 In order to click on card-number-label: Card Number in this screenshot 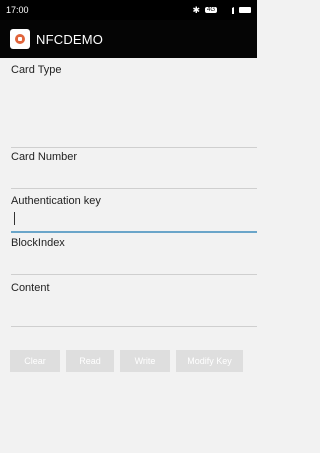, I will do `click(44, 157)`.